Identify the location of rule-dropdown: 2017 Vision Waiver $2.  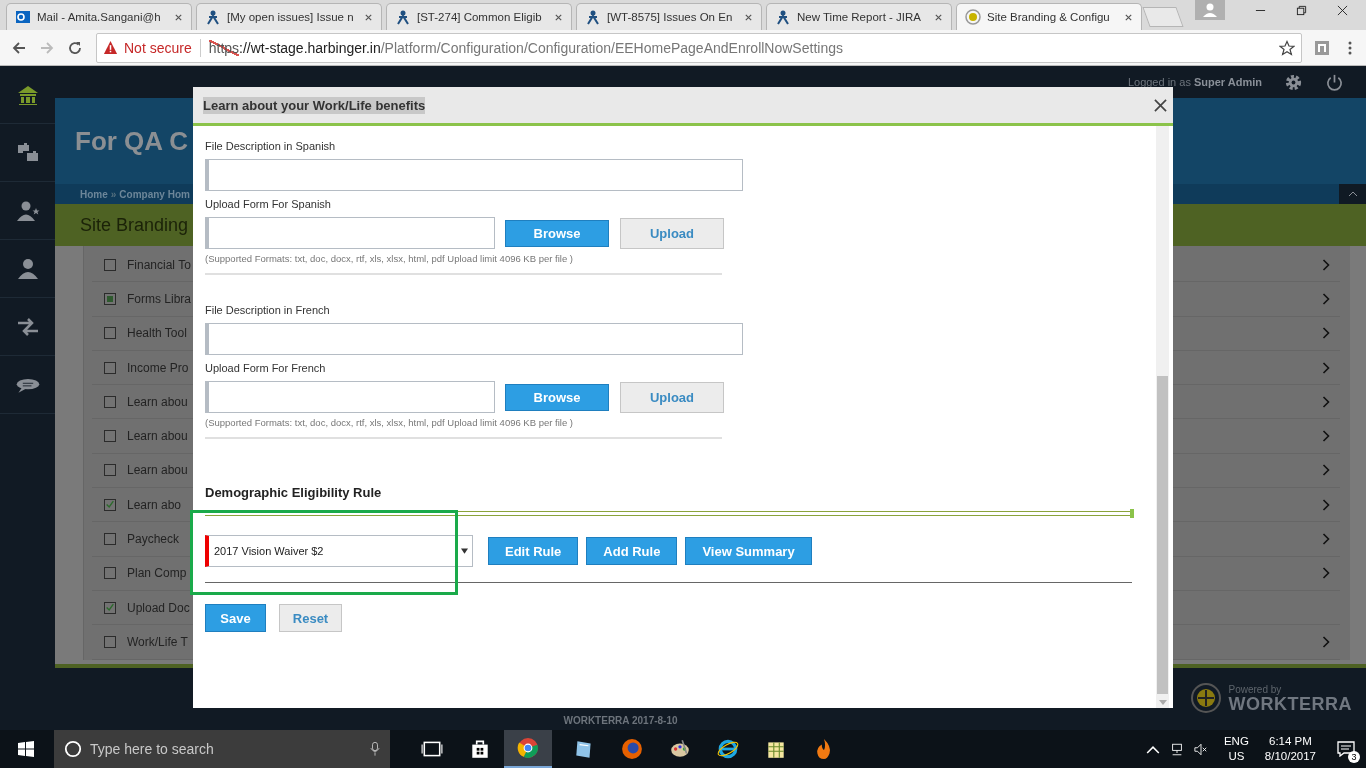
(339, 551).